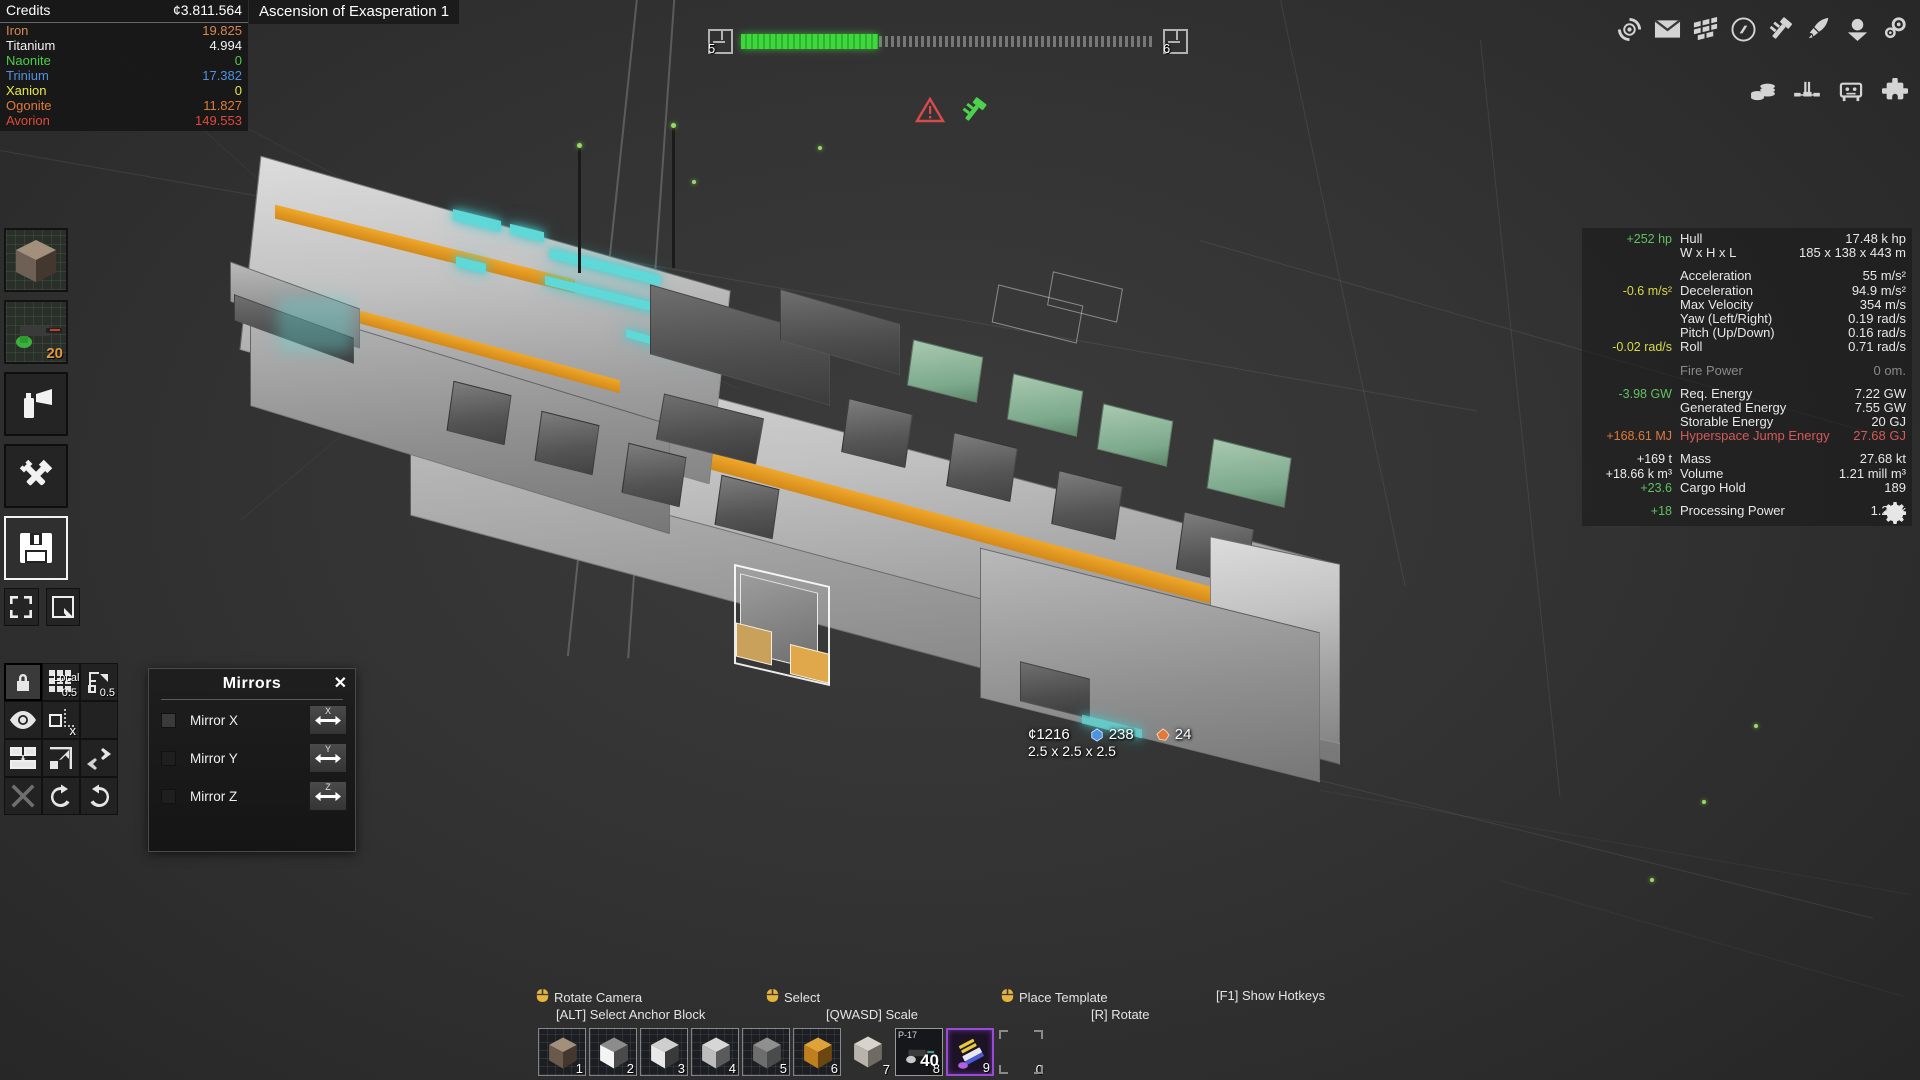 Image resolution: width=1920 pixels, height=1080 pixels. Describe the element at coordinates (1882, 459) in the screenshot. I see `stat-value: 27.68 kt` at that location.